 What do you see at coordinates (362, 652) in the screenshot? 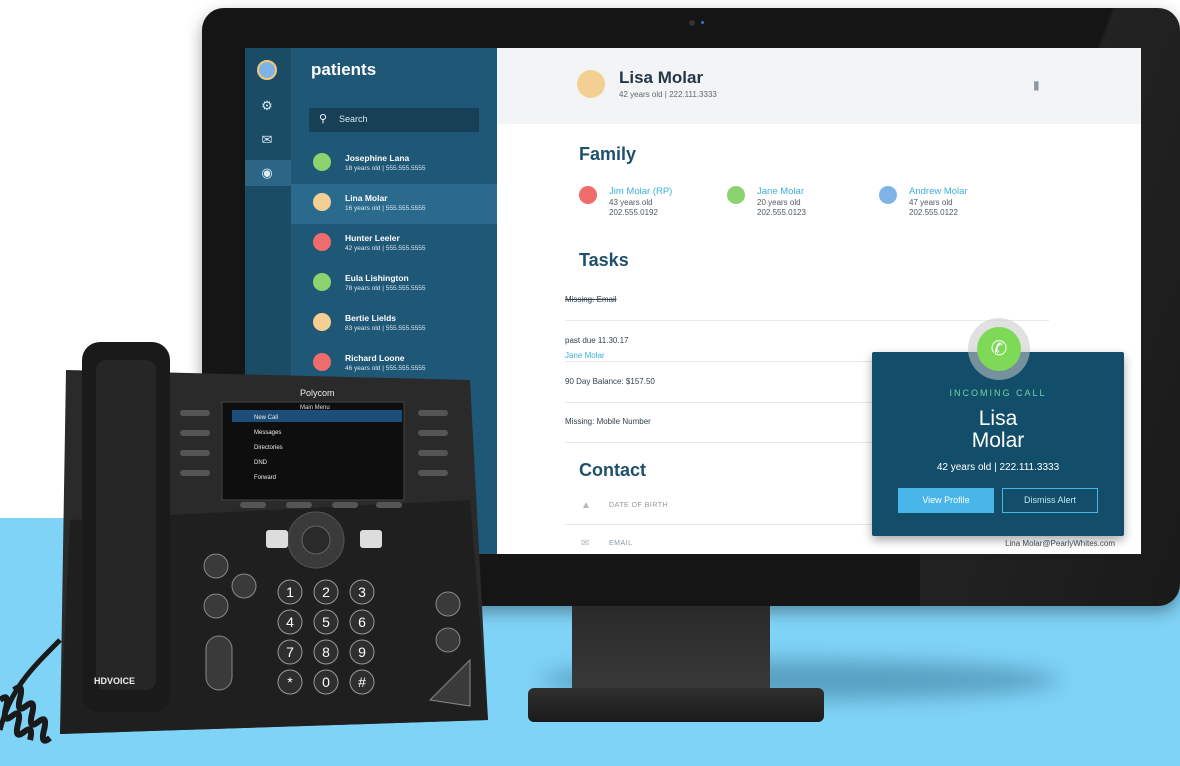
I see `keypad-key-label: 9` at bounding box center [362, 652].